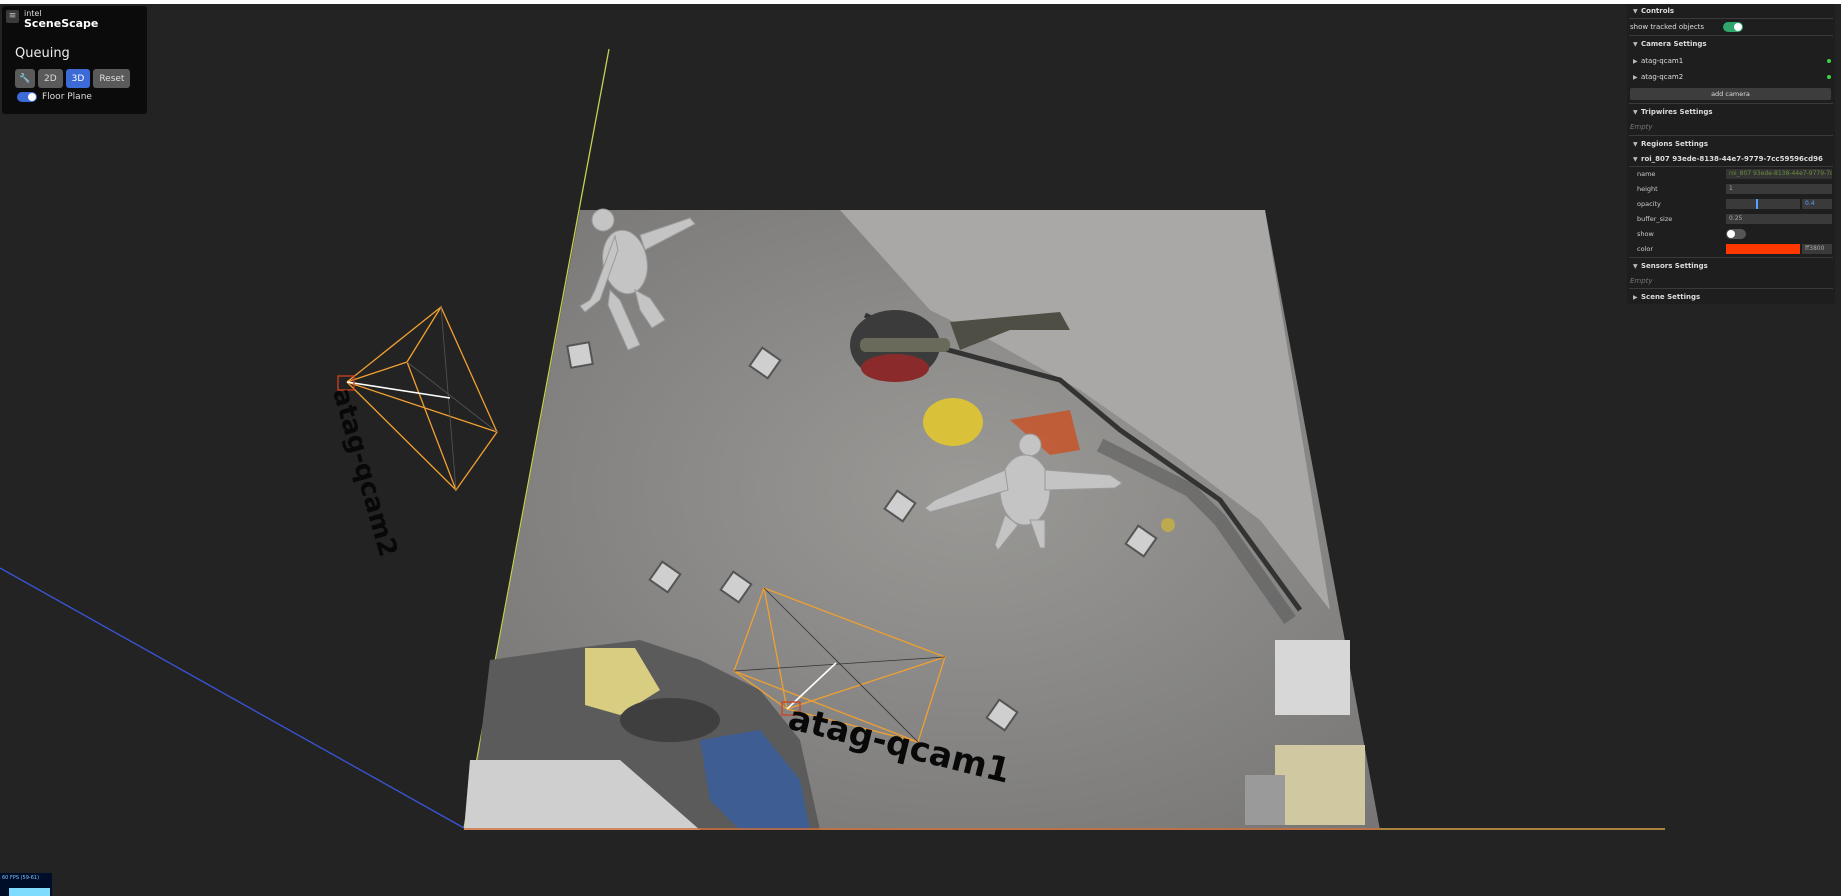  I want to click on scene-title: Queuing, so click(42, 53).